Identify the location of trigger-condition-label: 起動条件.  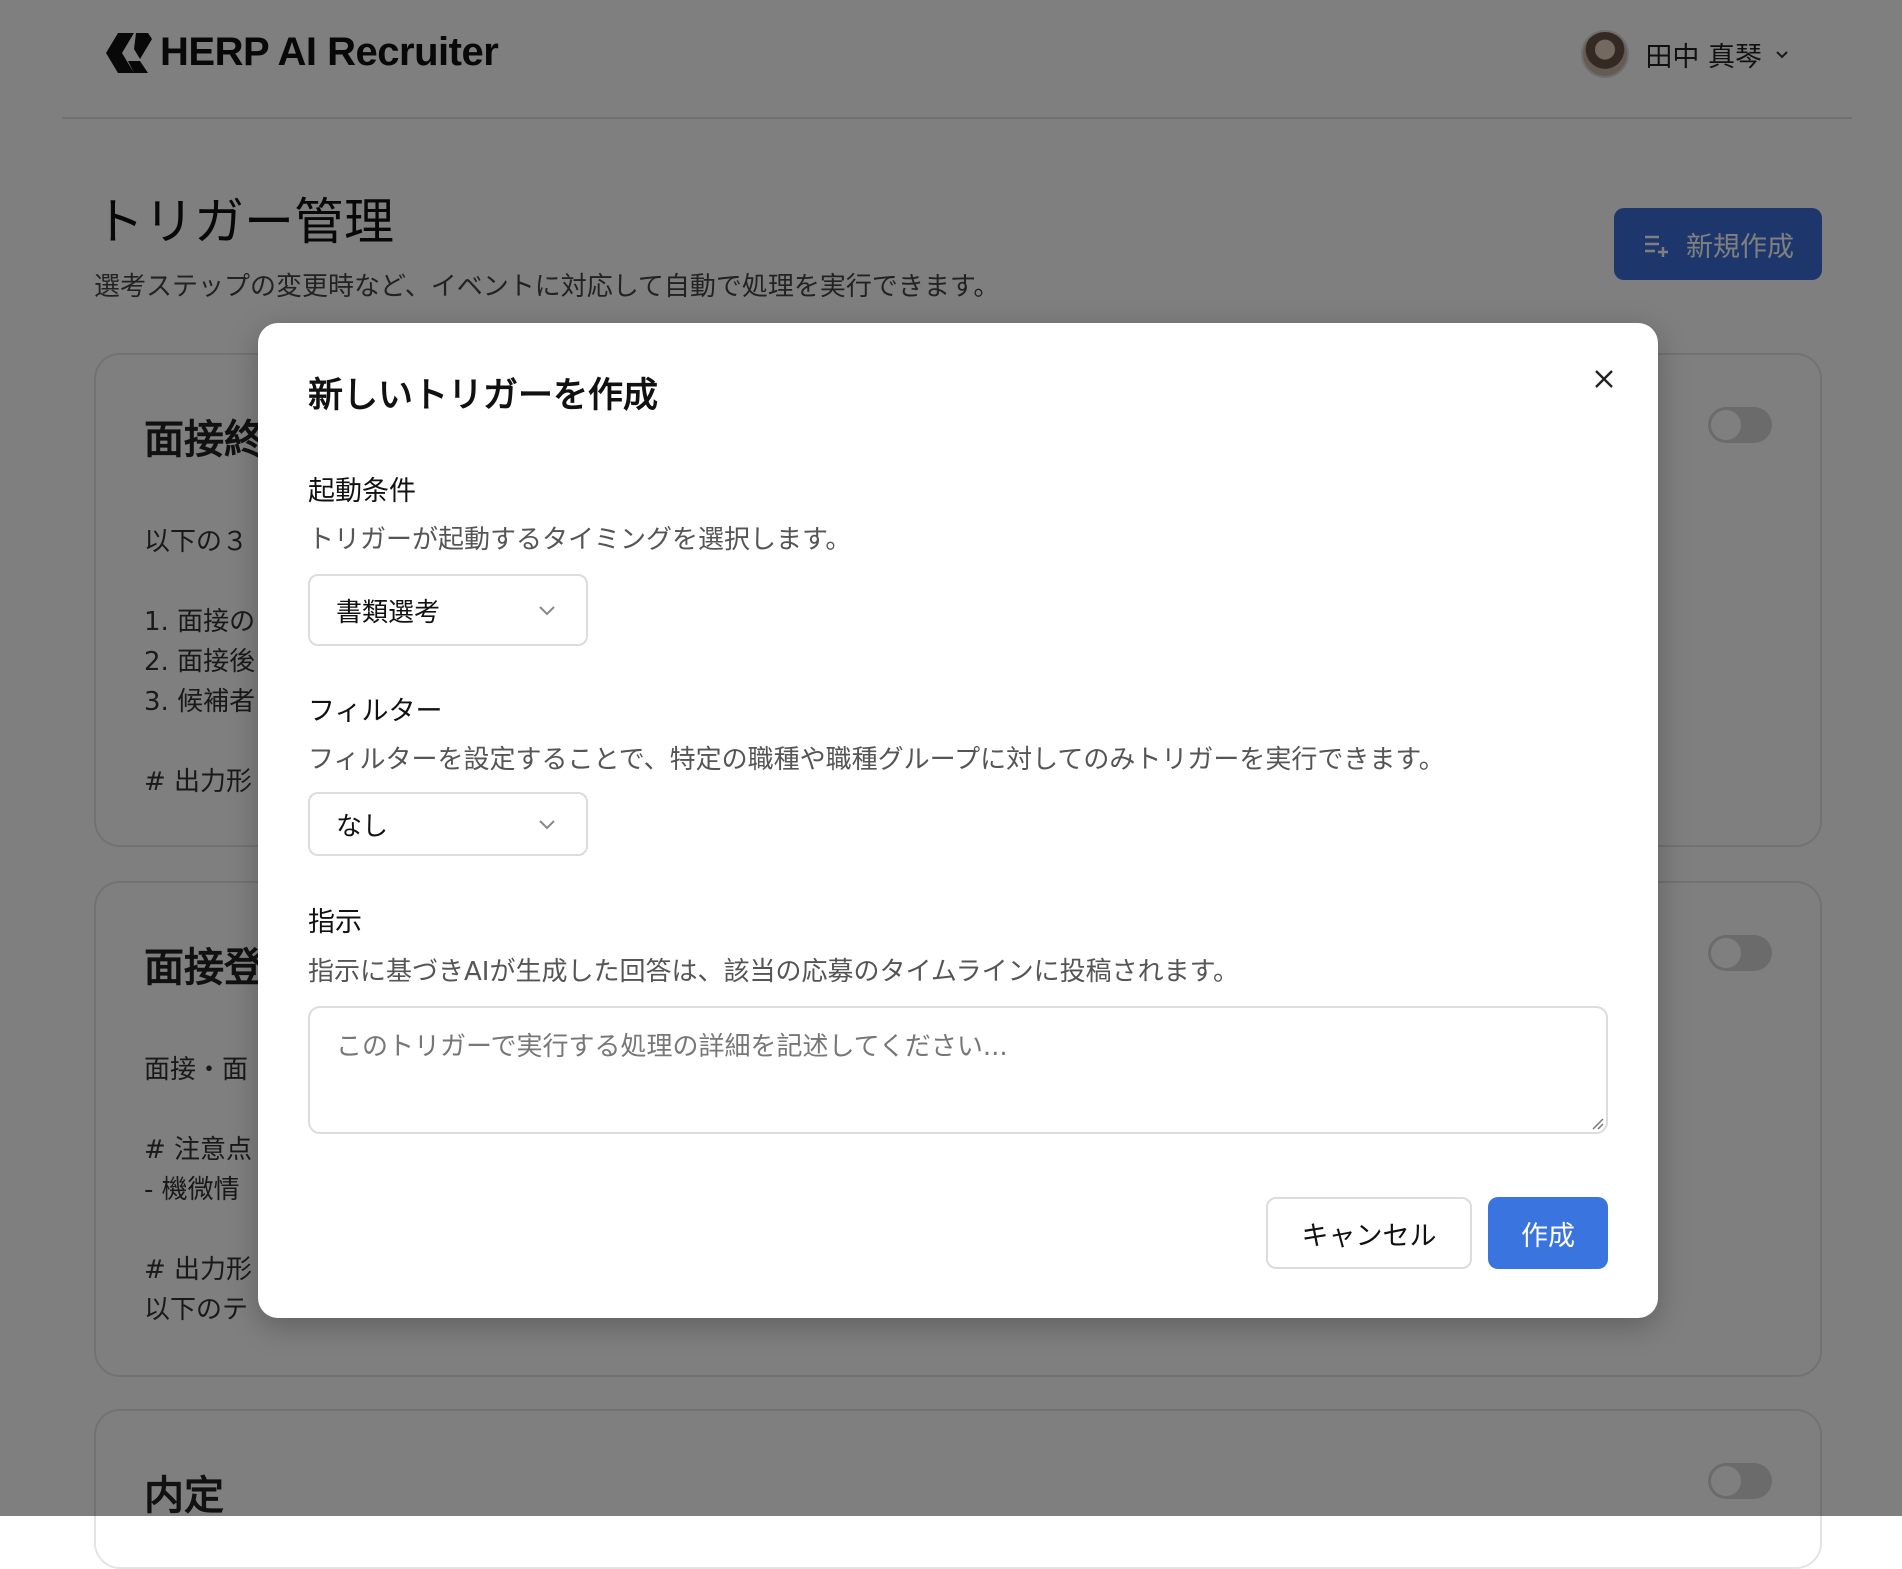
(362, 491).